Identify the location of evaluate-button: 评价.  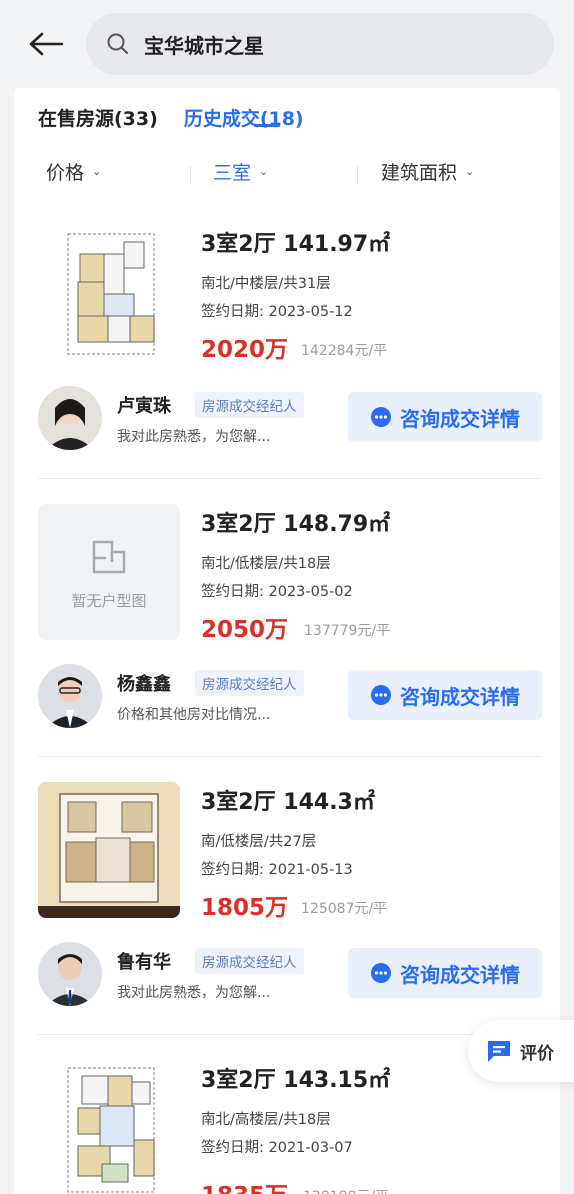
(521, 1051).